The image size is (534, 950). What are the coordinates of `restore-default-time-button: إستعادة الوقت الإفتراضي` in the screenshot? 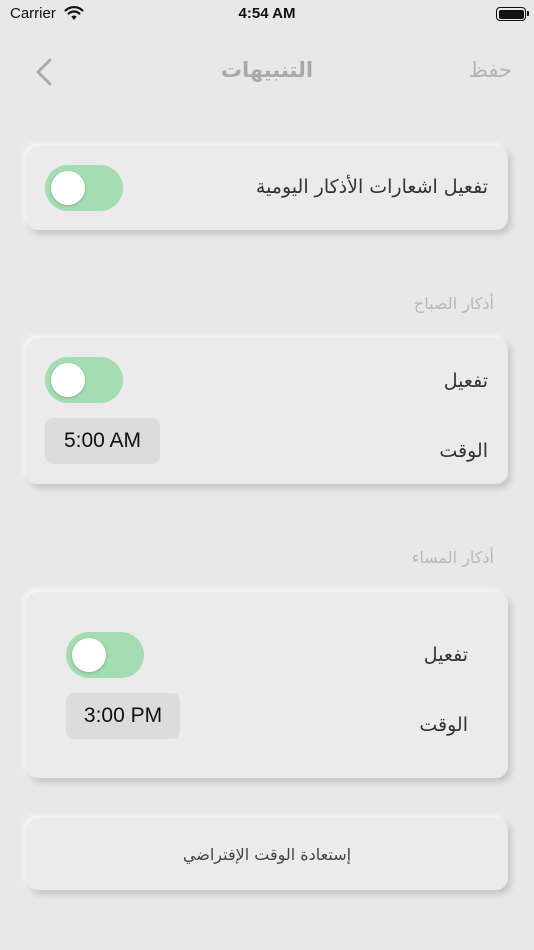 It's located at (267, 854).